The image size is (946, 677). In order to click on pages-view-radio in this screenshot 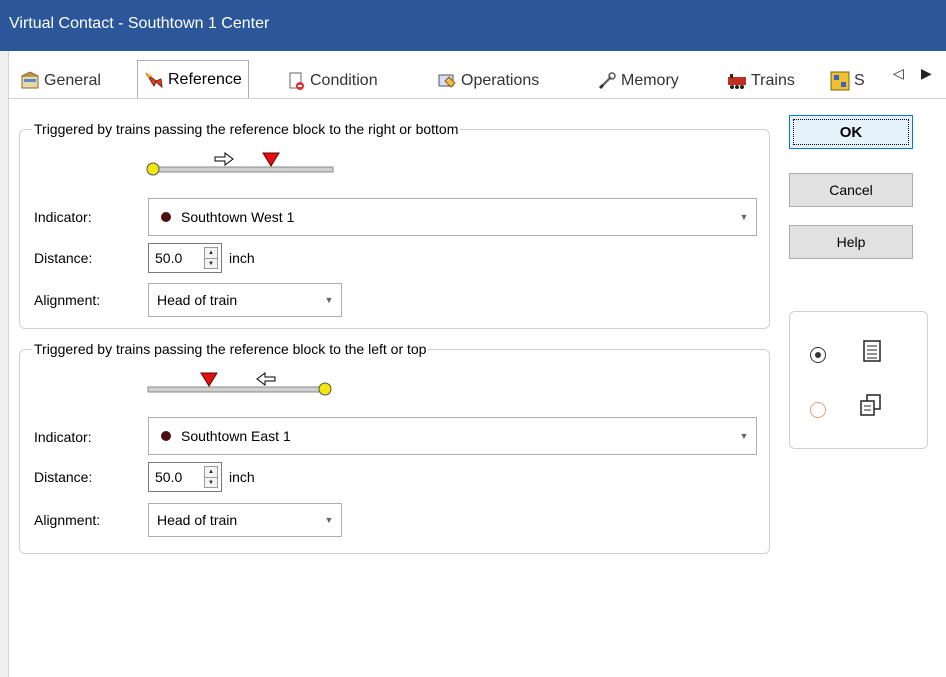, I will do `click(818, 410)`.